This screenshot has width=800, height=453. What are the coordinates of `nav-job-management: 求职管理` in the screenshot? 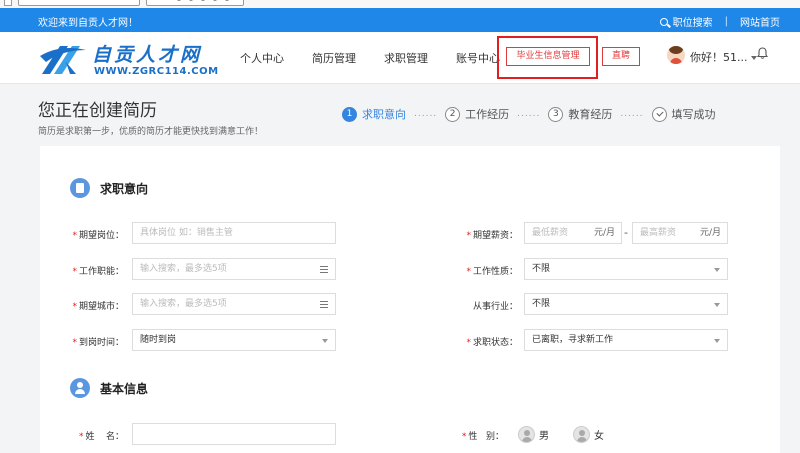 It's located at (406, 58).